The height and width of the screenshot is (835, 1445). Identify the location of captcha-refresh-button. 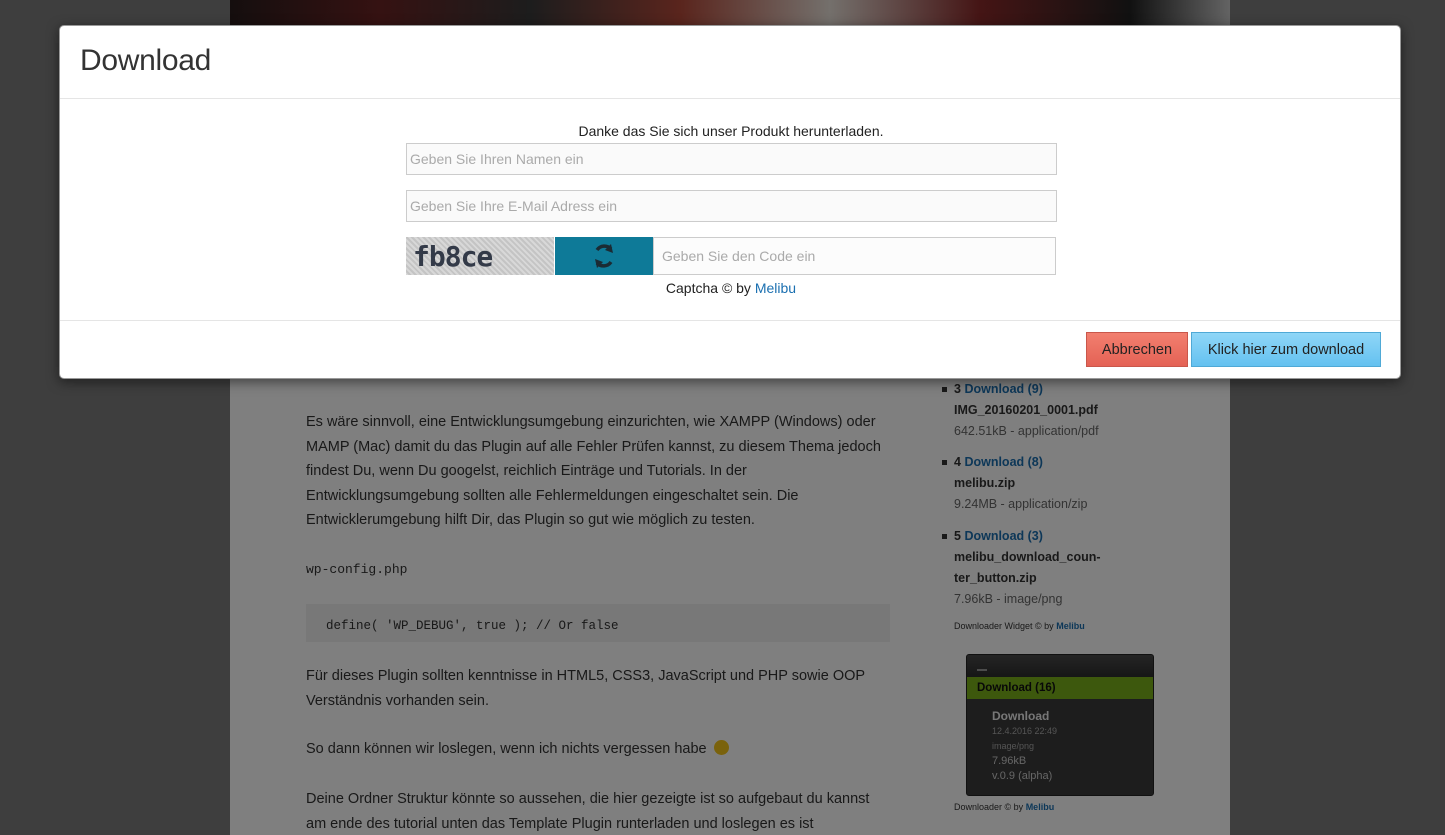
(604, 256).